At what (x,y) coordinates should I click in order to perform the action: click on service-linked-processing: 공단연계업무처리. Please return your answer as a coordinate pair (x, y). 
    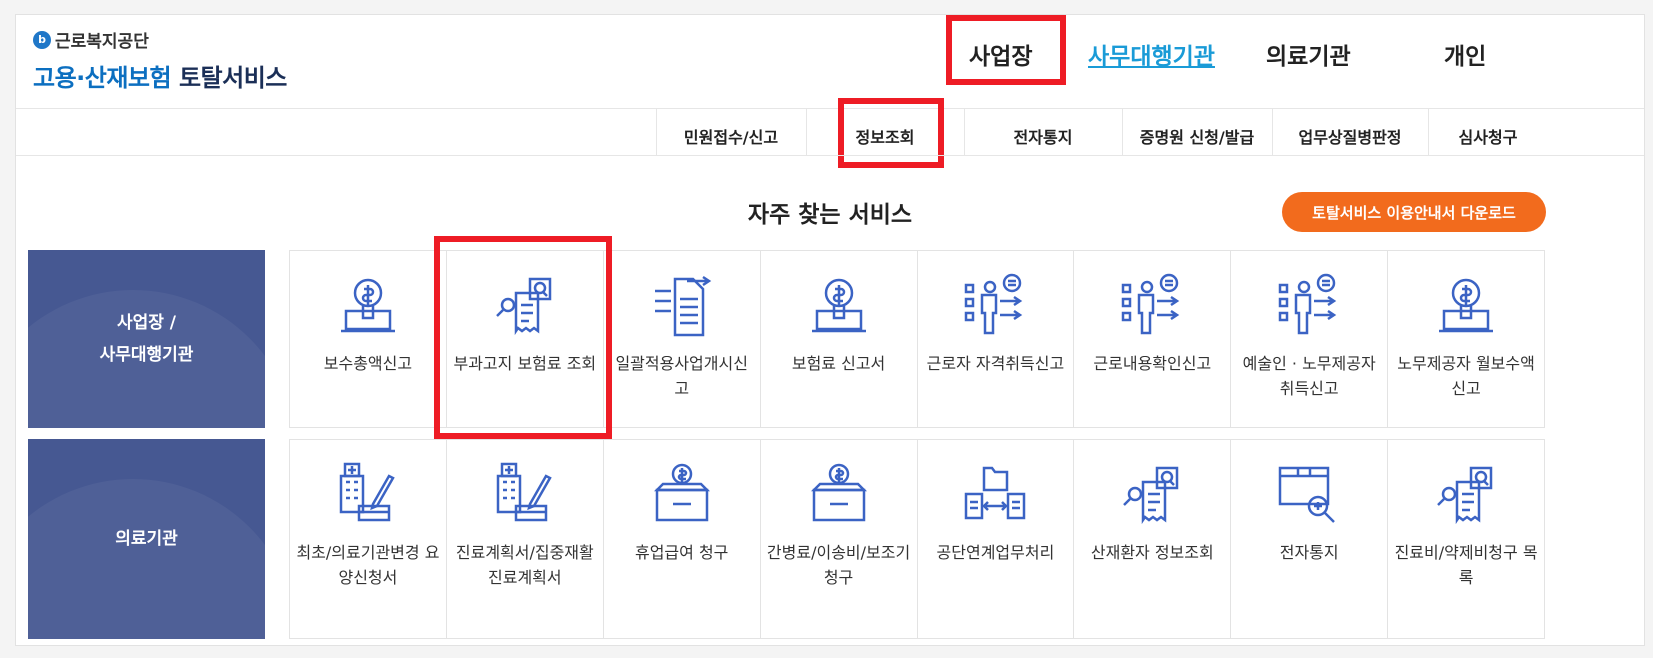
    Looking at the image, I should click on (996, 539).